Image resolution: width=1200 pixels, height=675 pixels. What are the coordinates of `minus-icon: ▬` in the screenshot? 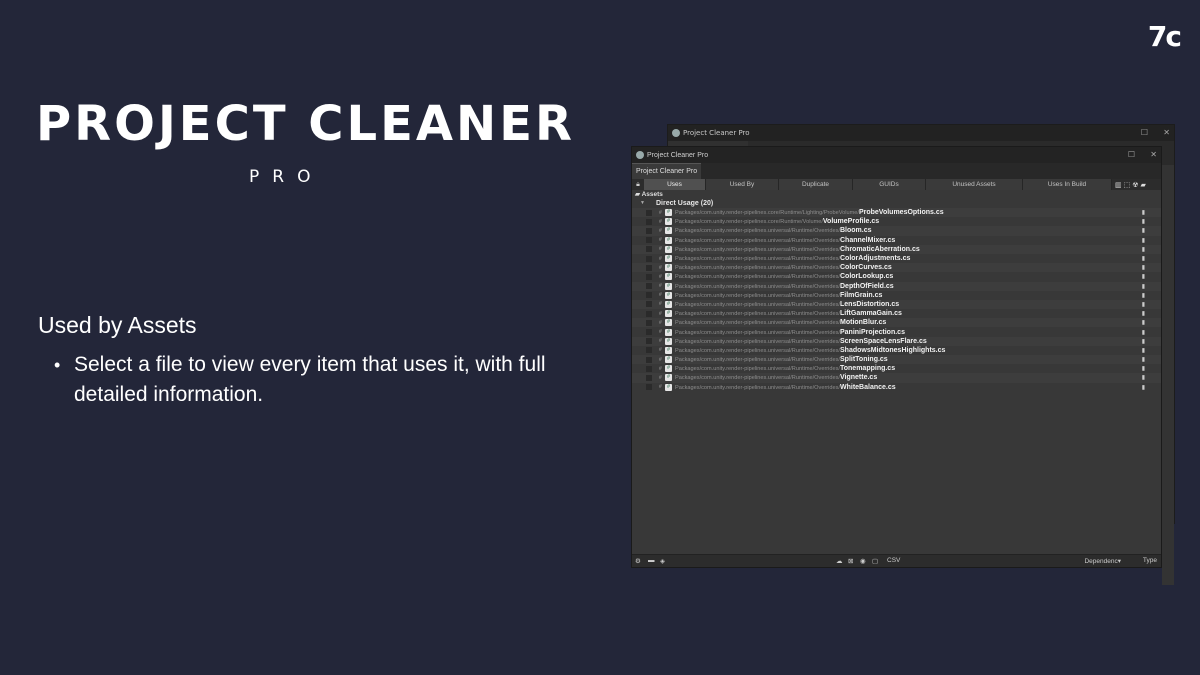 It's located at (651, 560).